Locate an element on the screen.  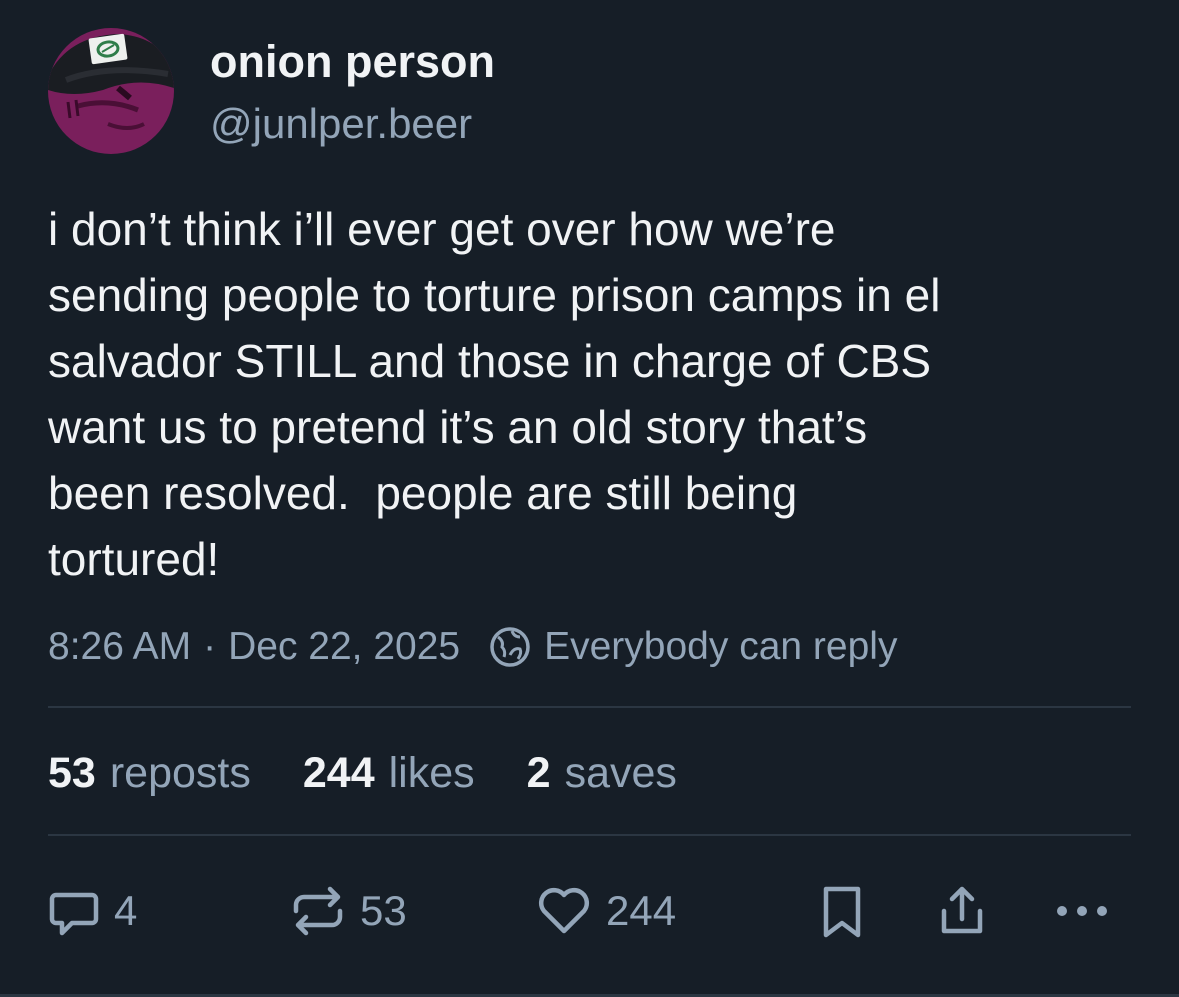
reposts-label: reposts is located at coordinates (180, 772).